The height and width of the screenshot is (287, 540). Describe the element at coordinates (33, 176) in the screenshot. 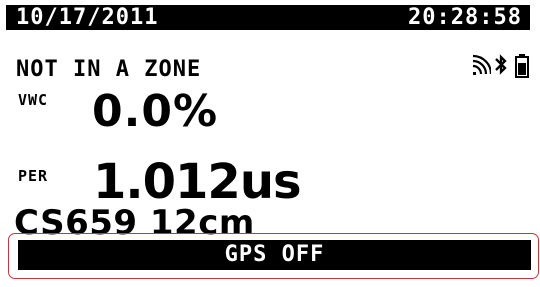

I see `per-label: PER` at that location.